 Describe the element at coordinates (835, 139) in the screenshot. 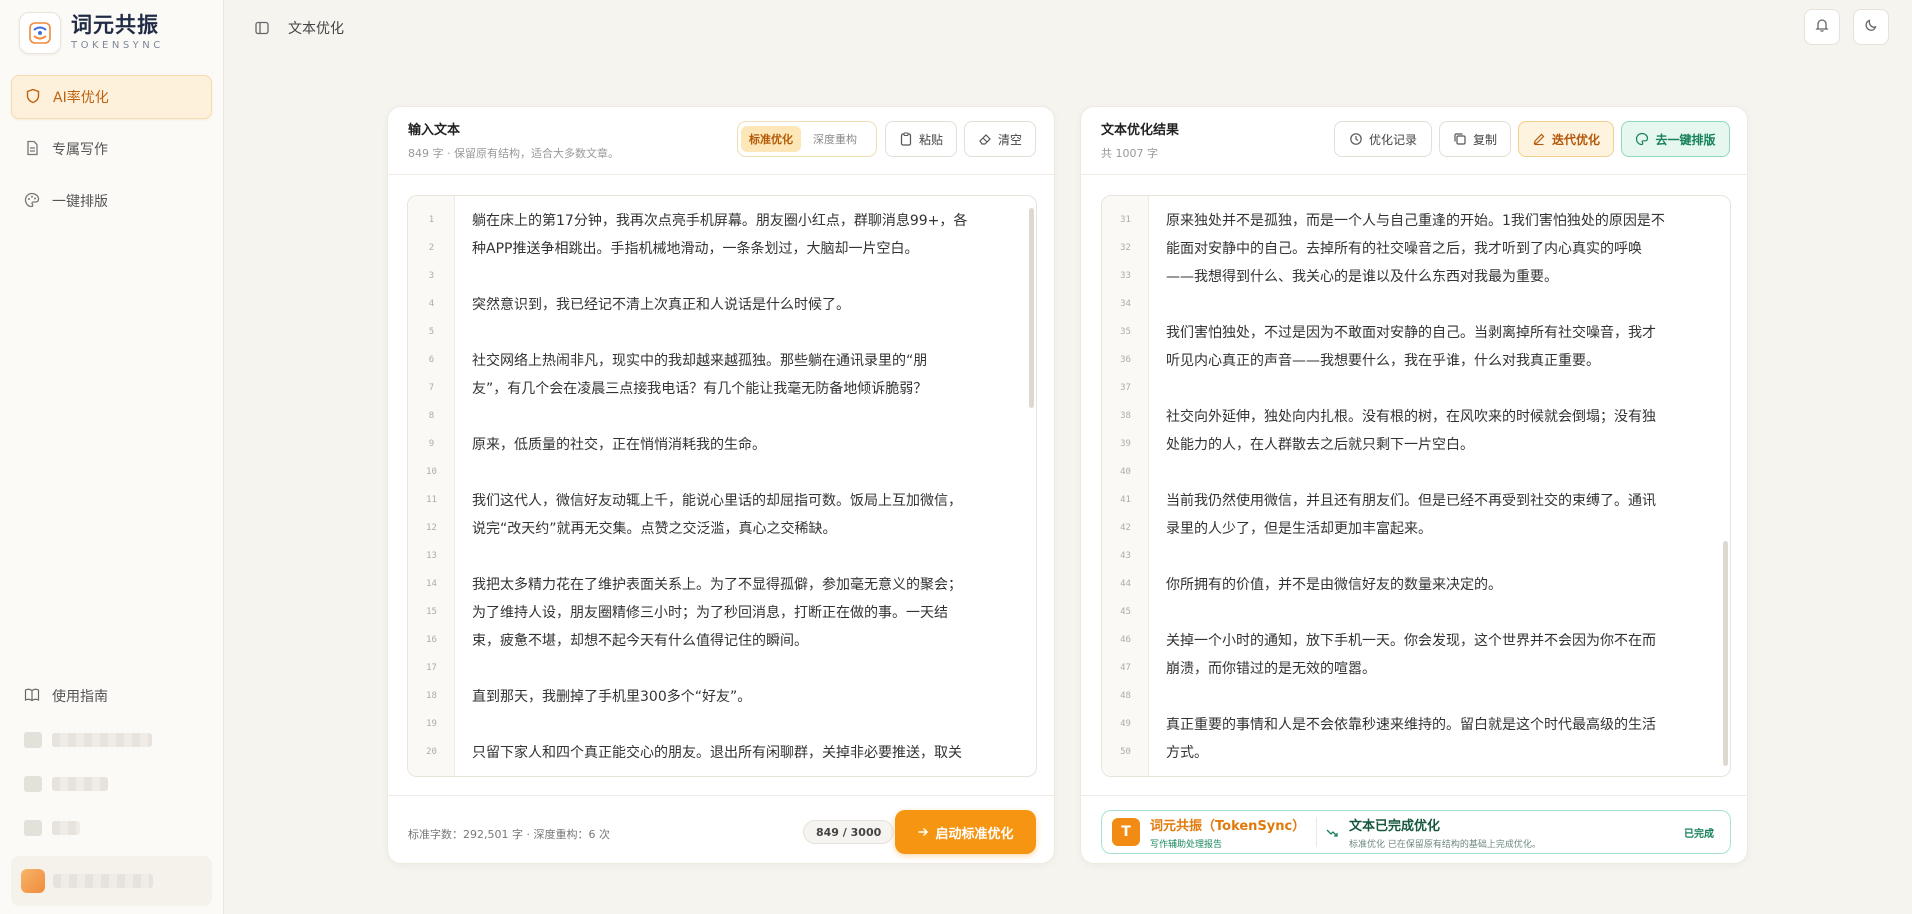

I see `mode-deep-button: 深度重构` at that location.